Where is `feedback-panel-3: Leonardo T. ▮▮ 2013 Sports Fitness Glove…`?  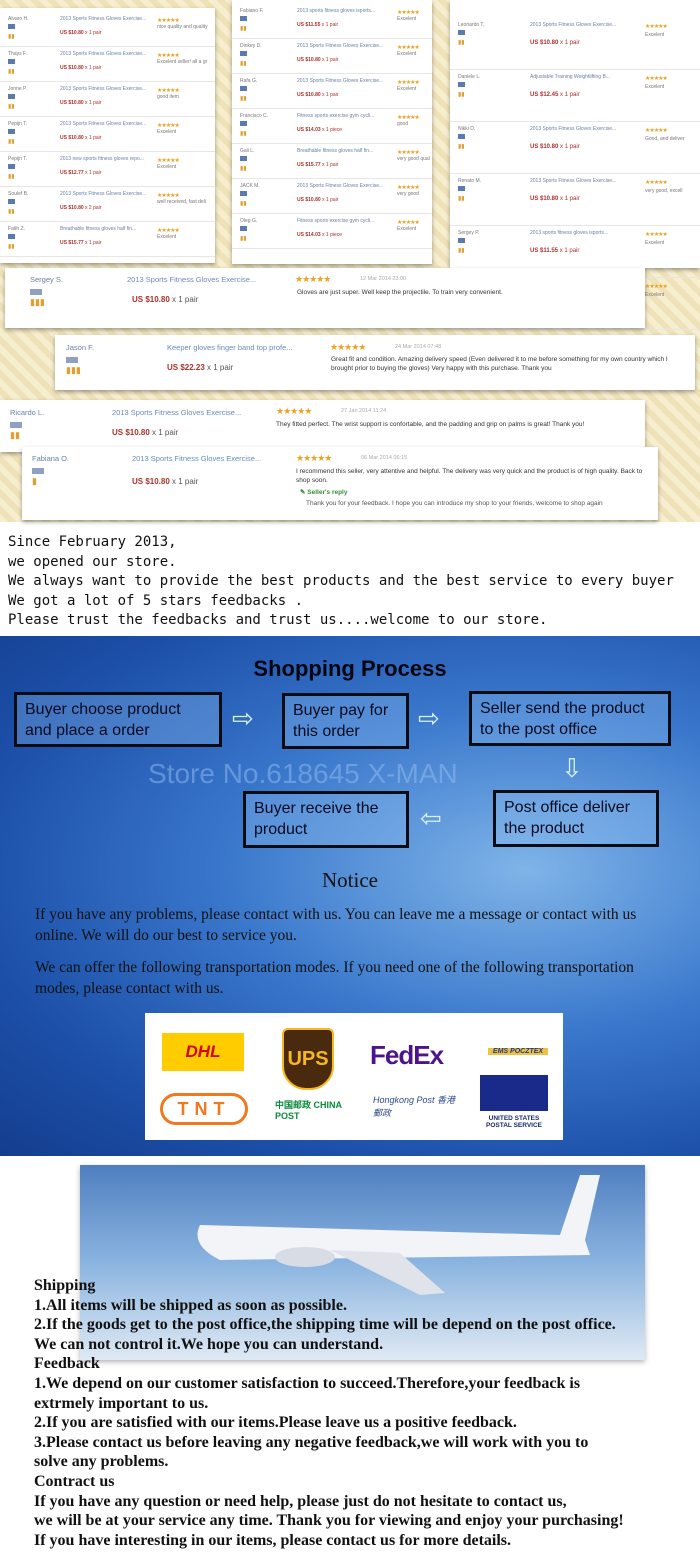 feedback-panel-3: Leonardo T. ▮▮ 2013 Sports Fitness Glove… is located at coordinates (575, 165).